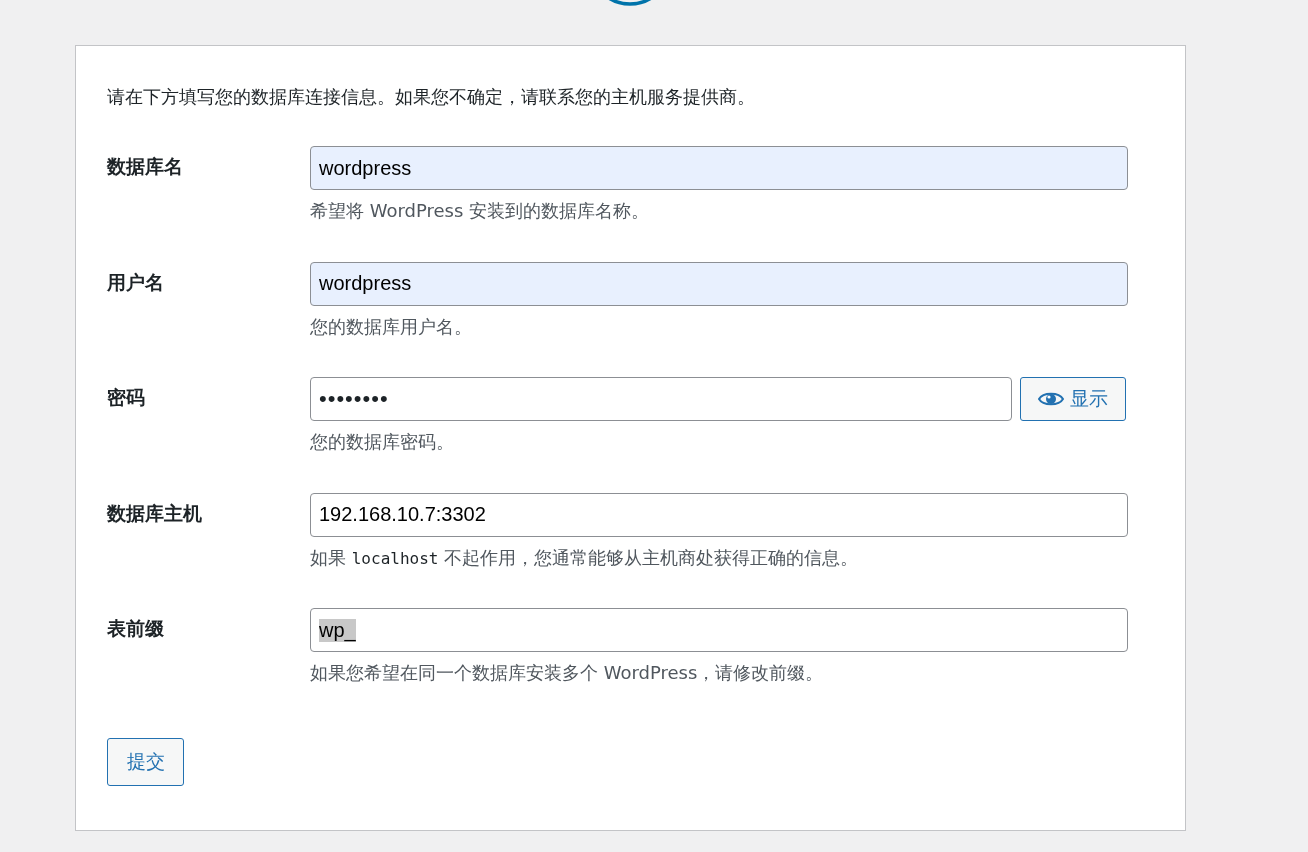 The image size is (1308, 852). I want to click on field-label: 数据库主机, so click(155, 513).